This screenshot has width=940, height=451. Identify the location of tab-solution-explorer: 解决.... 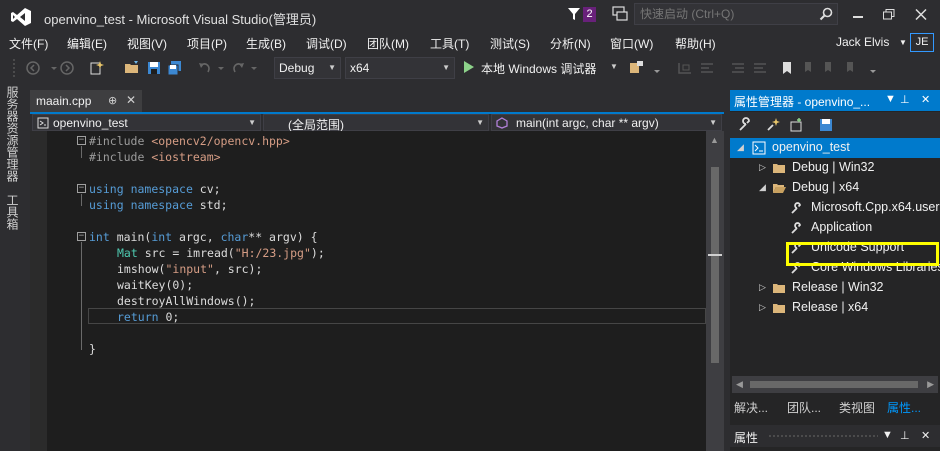
(751, 407).